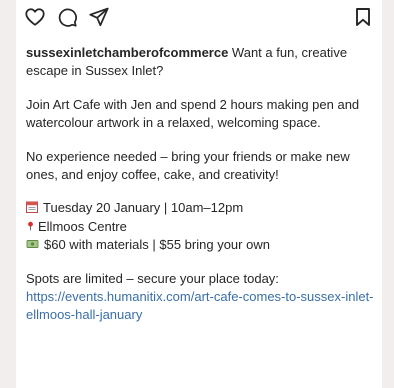 This screenshot has width=394, height=388. Describe the element at coordinates (143, 208) in the screenshot. I see `event-date-text: Tuesday 20 January | 10am–12pm` at that location.